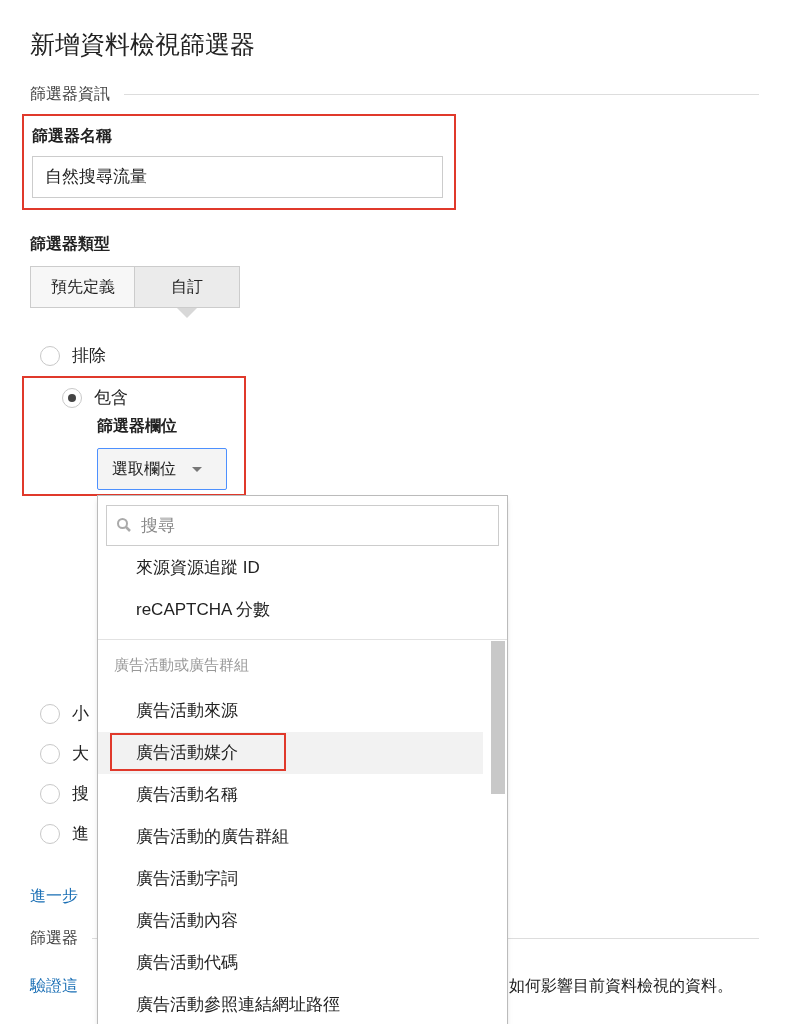 Image resolution: width=789 pixels, height=1024 pixels. Describe the element at coordinates (80, 754) in the screenshot. I see `radio-label: 大` at that location.